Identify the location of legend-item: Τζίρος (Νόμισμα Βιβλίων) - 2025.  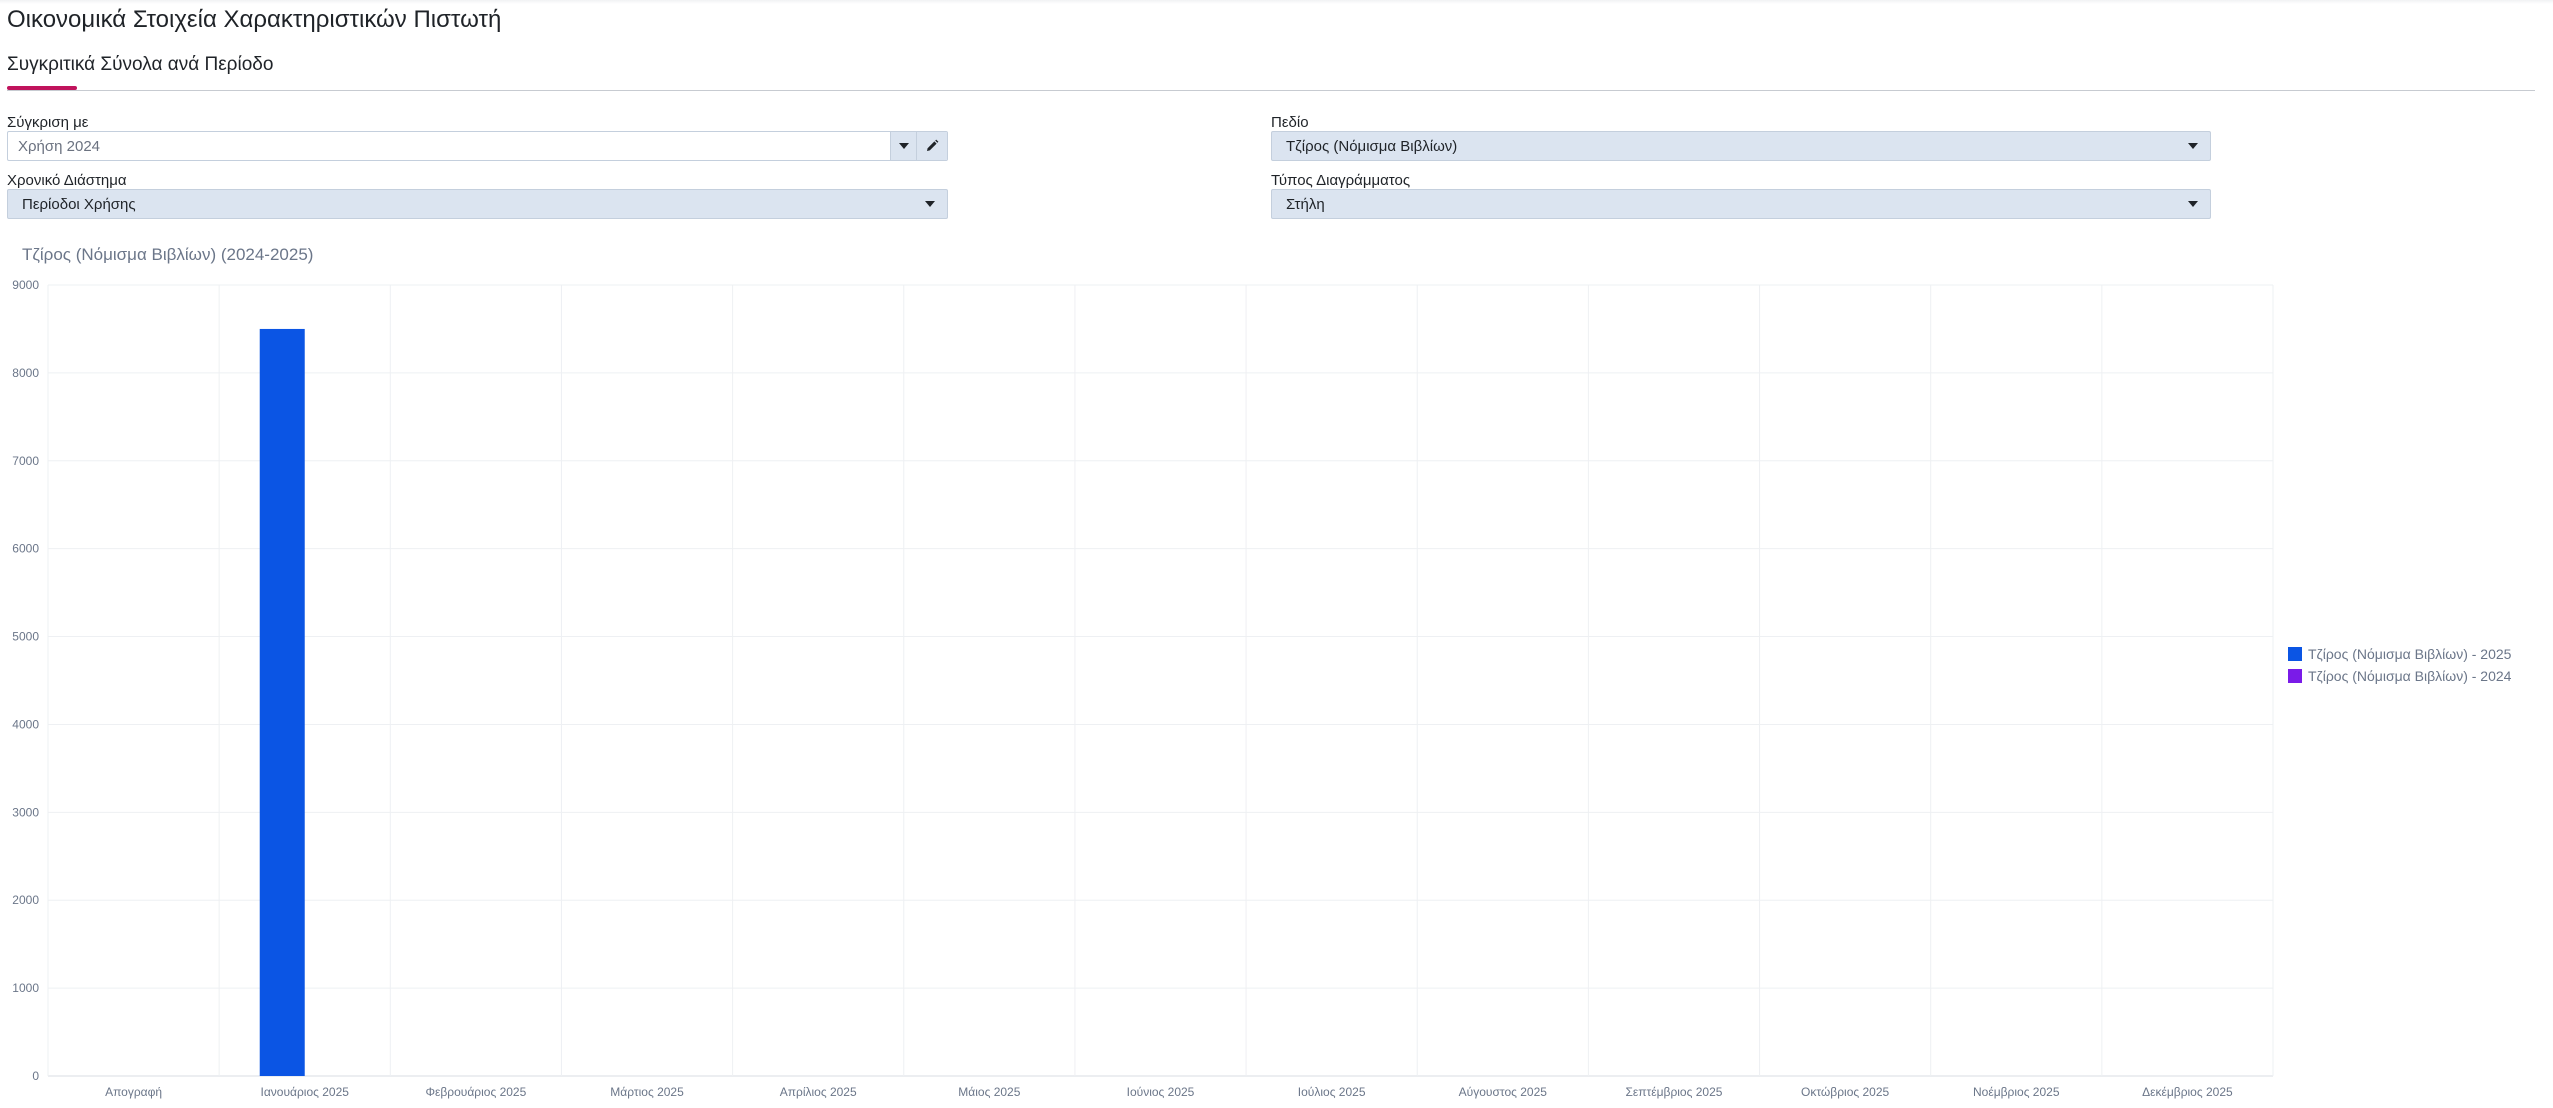
(2413, 656).